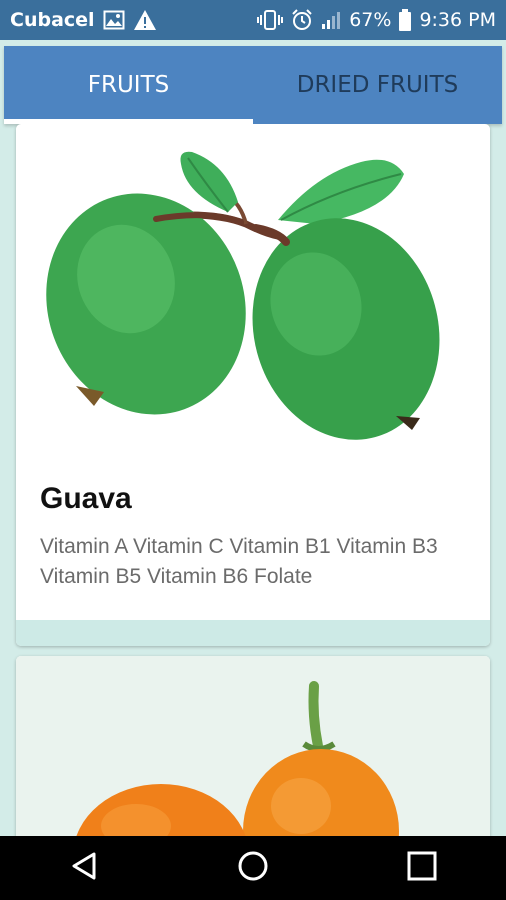 This screenshot has height=900, width=506. What do you see at coordinates (253, 633) in the screenshot?
I see `card-footer` at bounding box center [253, 633].